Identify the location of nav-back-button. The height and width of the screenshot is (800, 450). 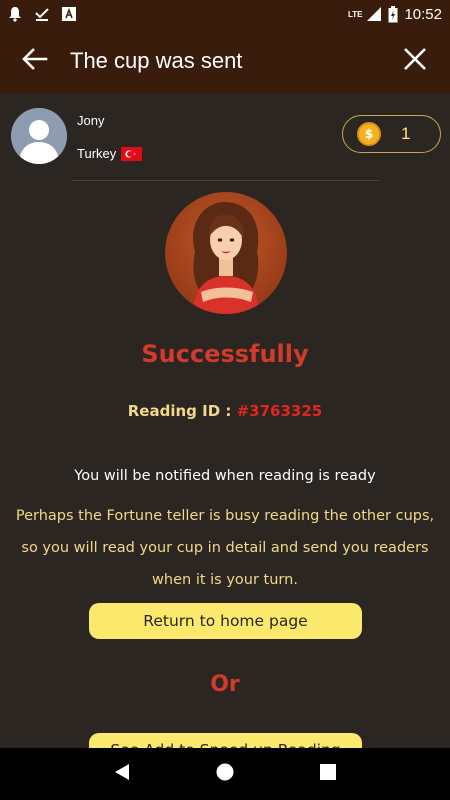
(122, 774).